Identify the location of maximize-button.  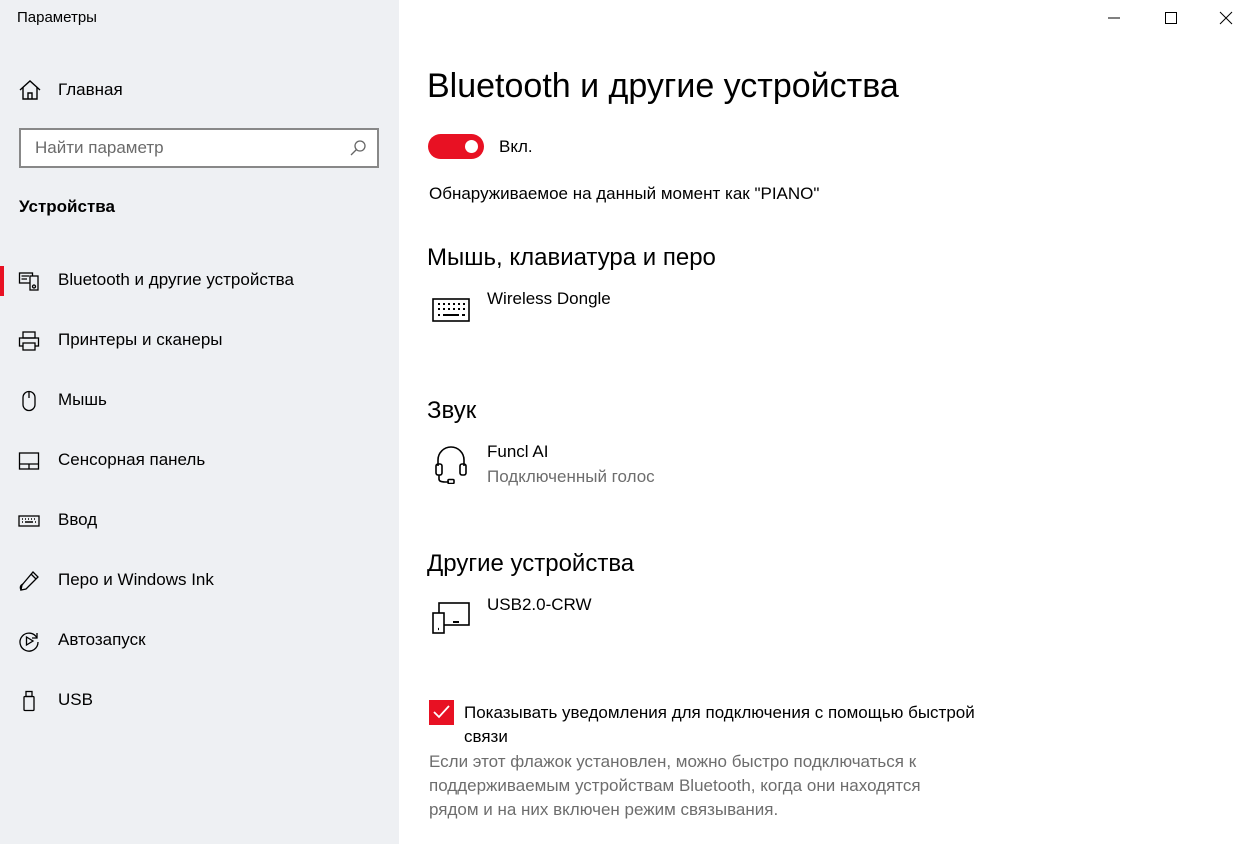
(1171, 18).